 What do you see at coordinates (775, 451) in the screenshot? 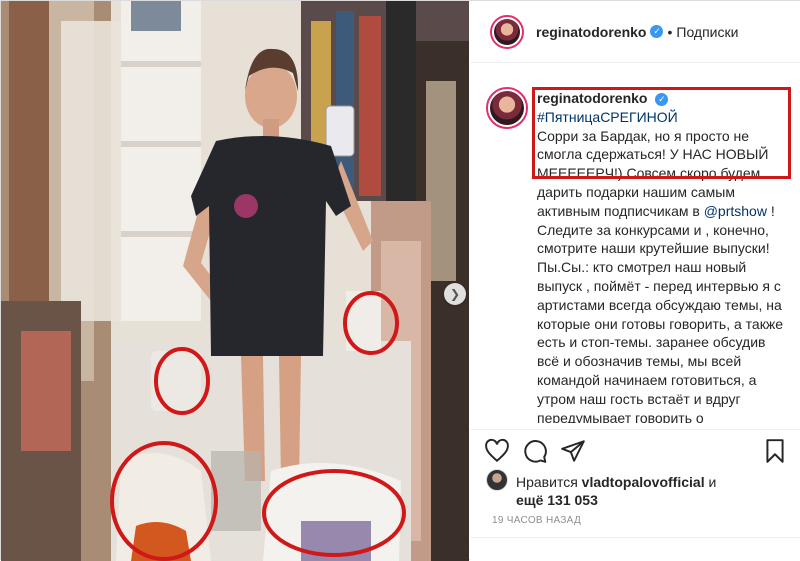
I see `bookmark-icon` at bounding box center [775, 451].